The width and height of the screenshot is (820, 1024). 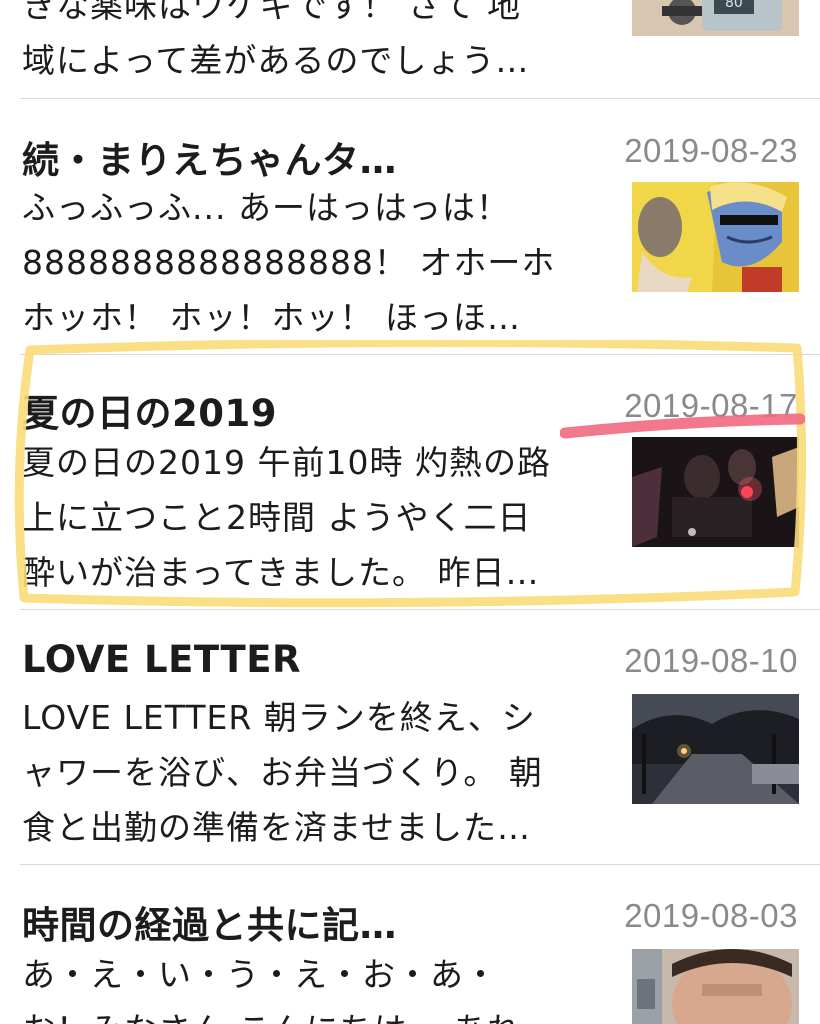 I want to click on article-date: 2019-08-23, so click(x=711, y=150).